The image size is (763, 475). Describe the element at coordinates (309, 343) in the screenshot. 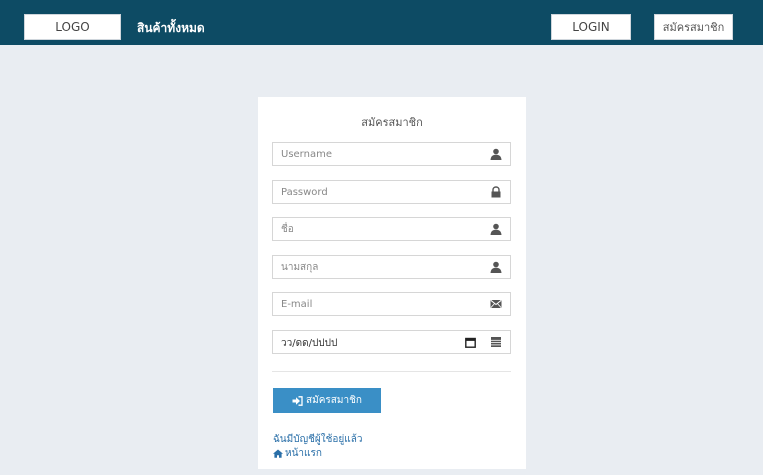

I see `birthdate-value: วว/ดด/ปปปป` at that location.